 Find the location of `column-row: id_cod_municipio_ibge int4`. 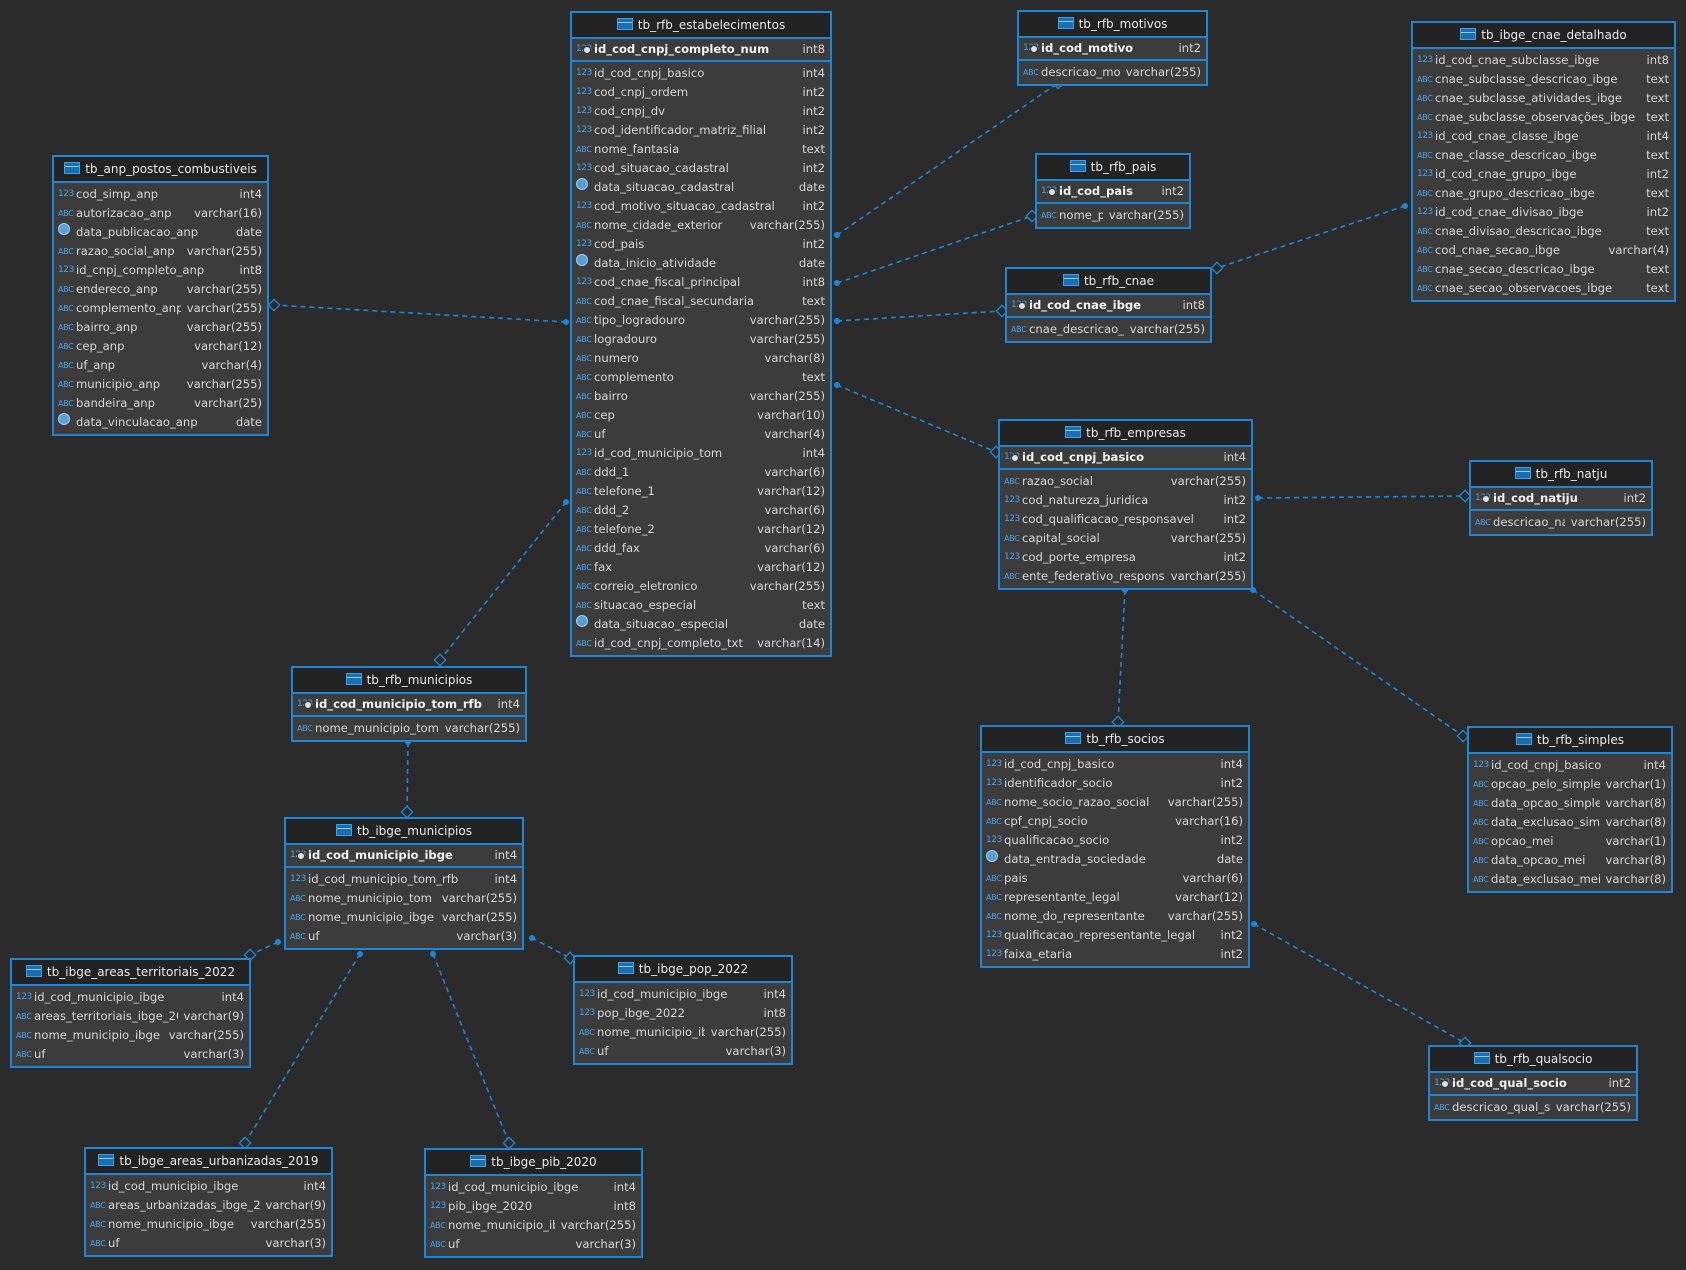

column-row: id_cod_municipio_ibge int4 is located at coordinates (208, 1186).